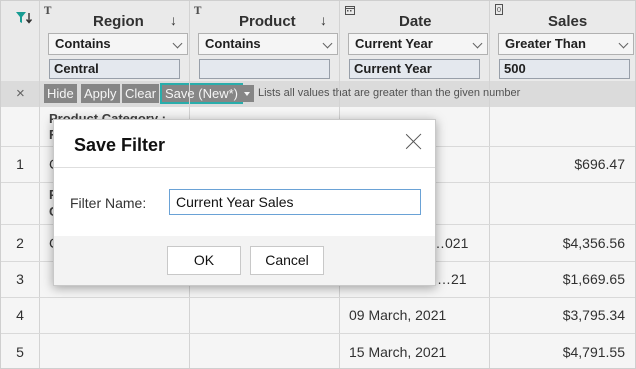 Image resolution: width=636 pixels, height=369 pixels. I want to click on dialog-title: Save Filter, so click(120, 145).